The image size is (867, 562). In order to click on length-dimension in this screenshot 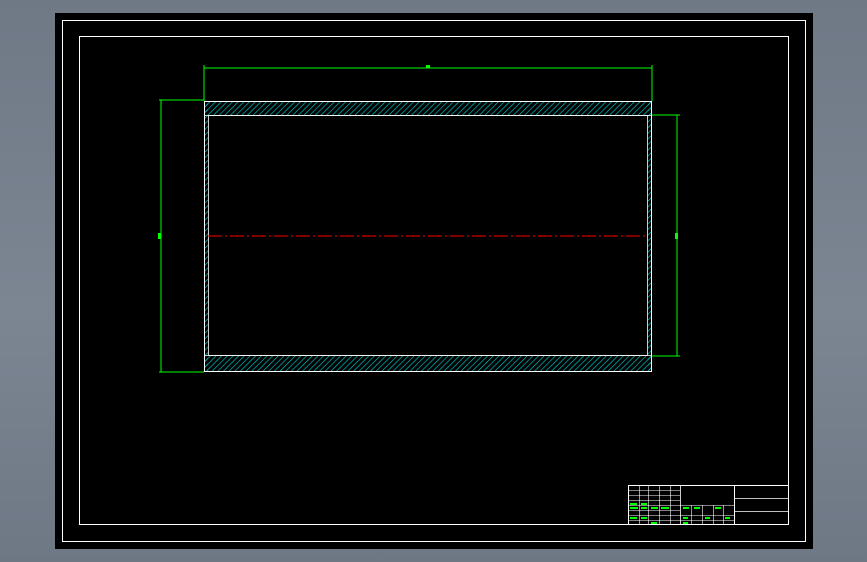, I will do `click(428, 83)`.